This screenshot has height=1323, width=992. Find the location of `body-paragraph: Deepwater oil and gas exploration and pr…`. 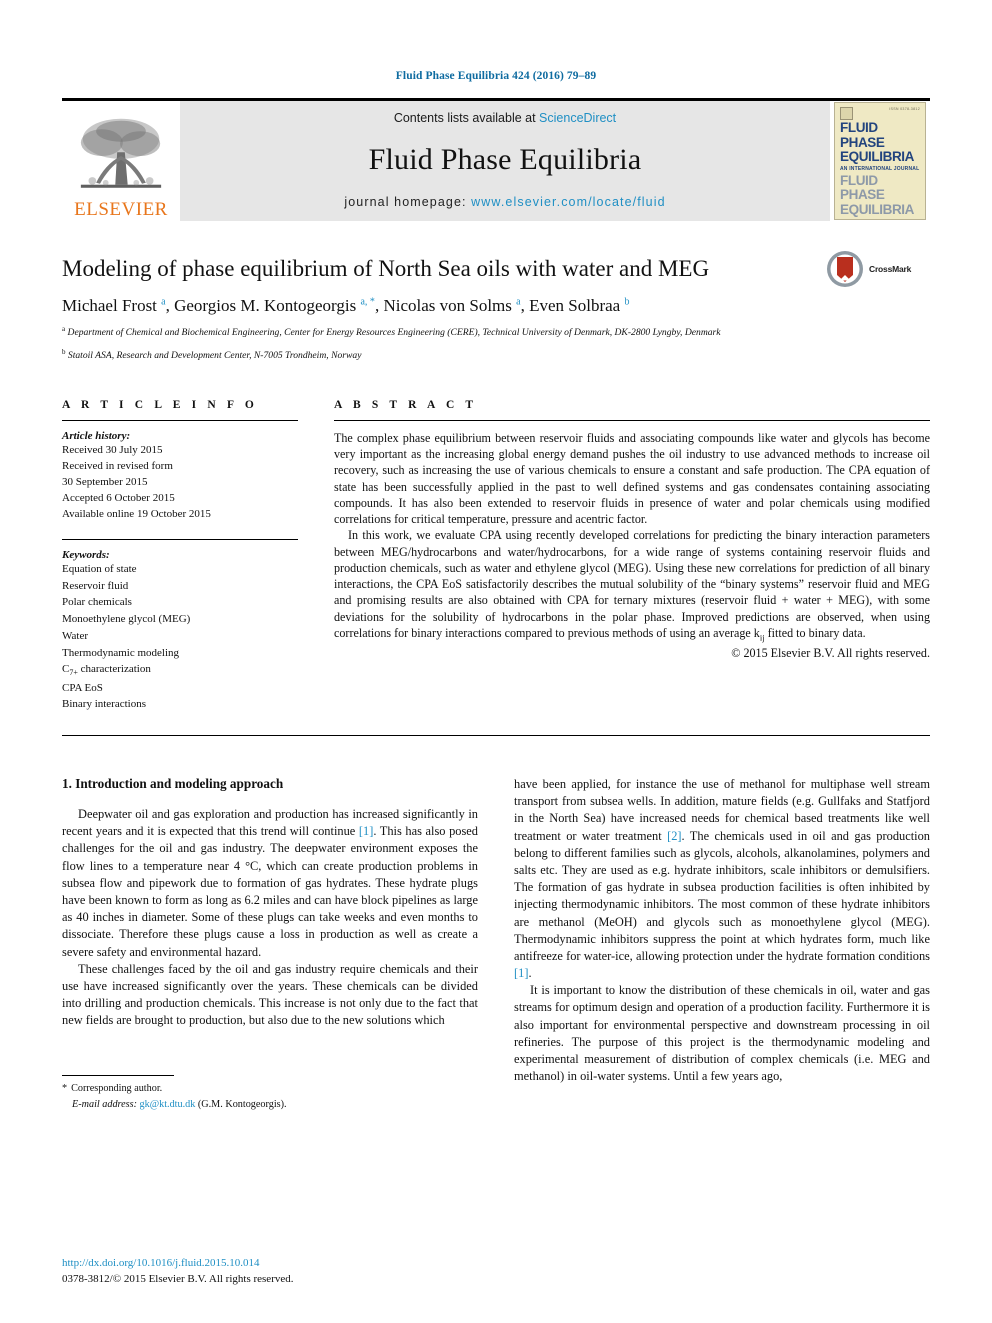

body-paragraph: Deepwater oil and gas exploration and pr… is located at coordinates (270, 883).